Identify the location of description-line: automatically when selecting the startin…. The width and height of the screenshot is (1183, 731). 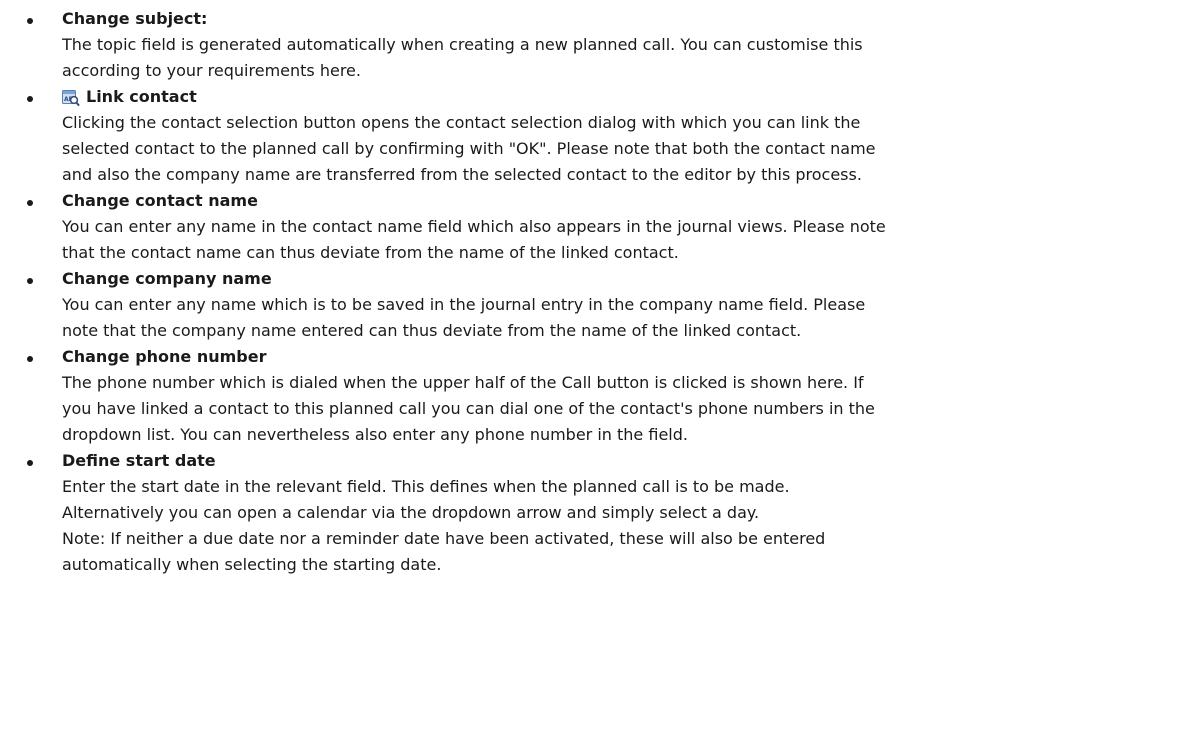
(252, 564).